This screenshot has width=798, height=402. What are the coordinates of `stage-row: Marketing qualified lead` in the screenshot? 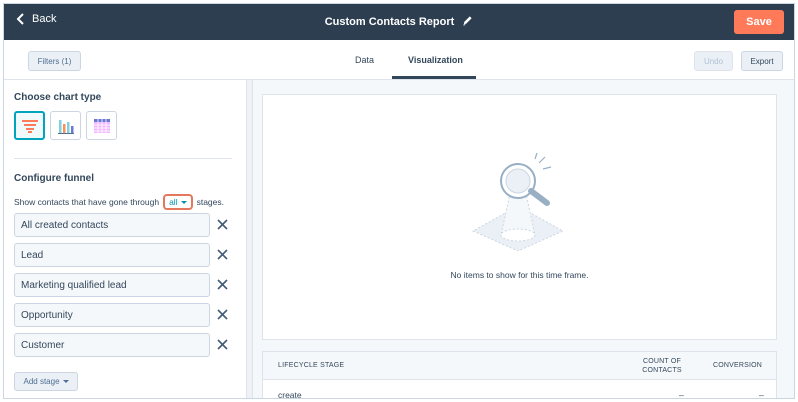 It's located at (123, 285).